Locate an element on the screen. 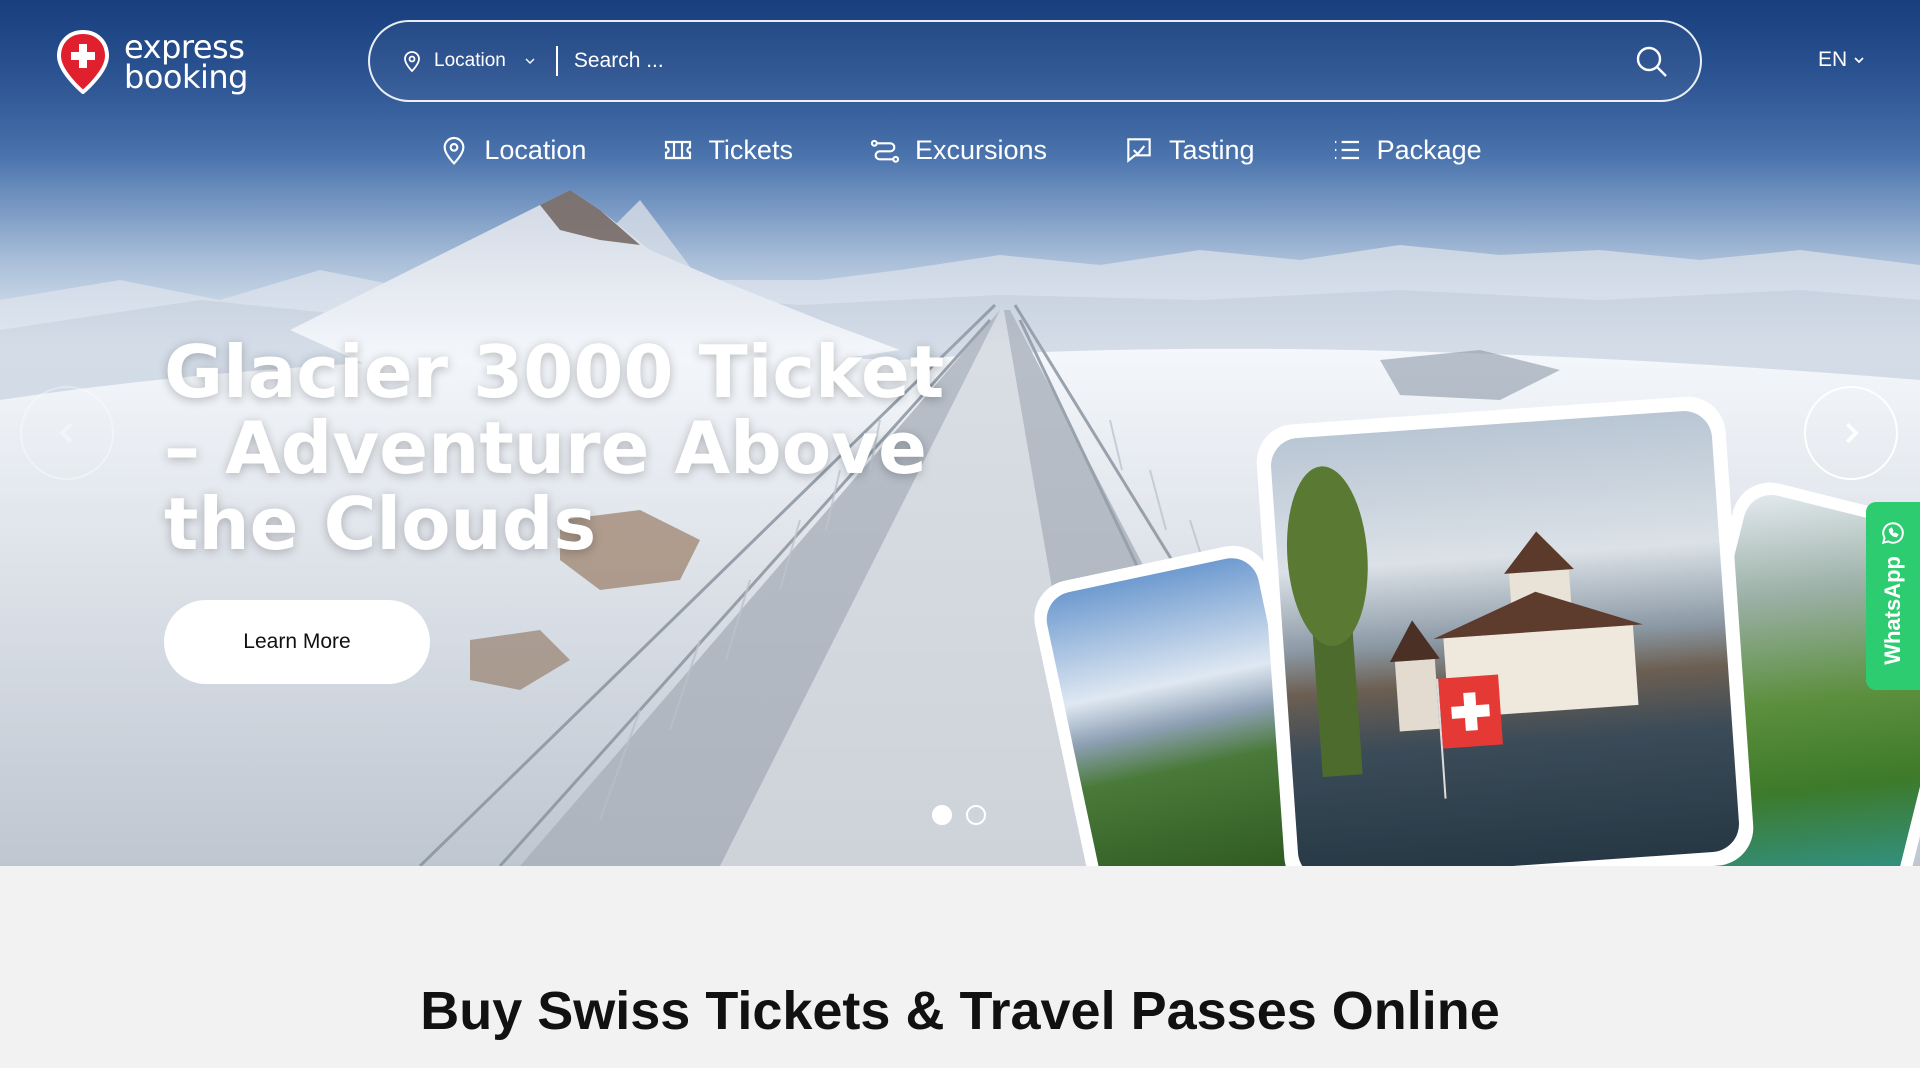  chevron-right-icon is located at coordinates (1852, 433).